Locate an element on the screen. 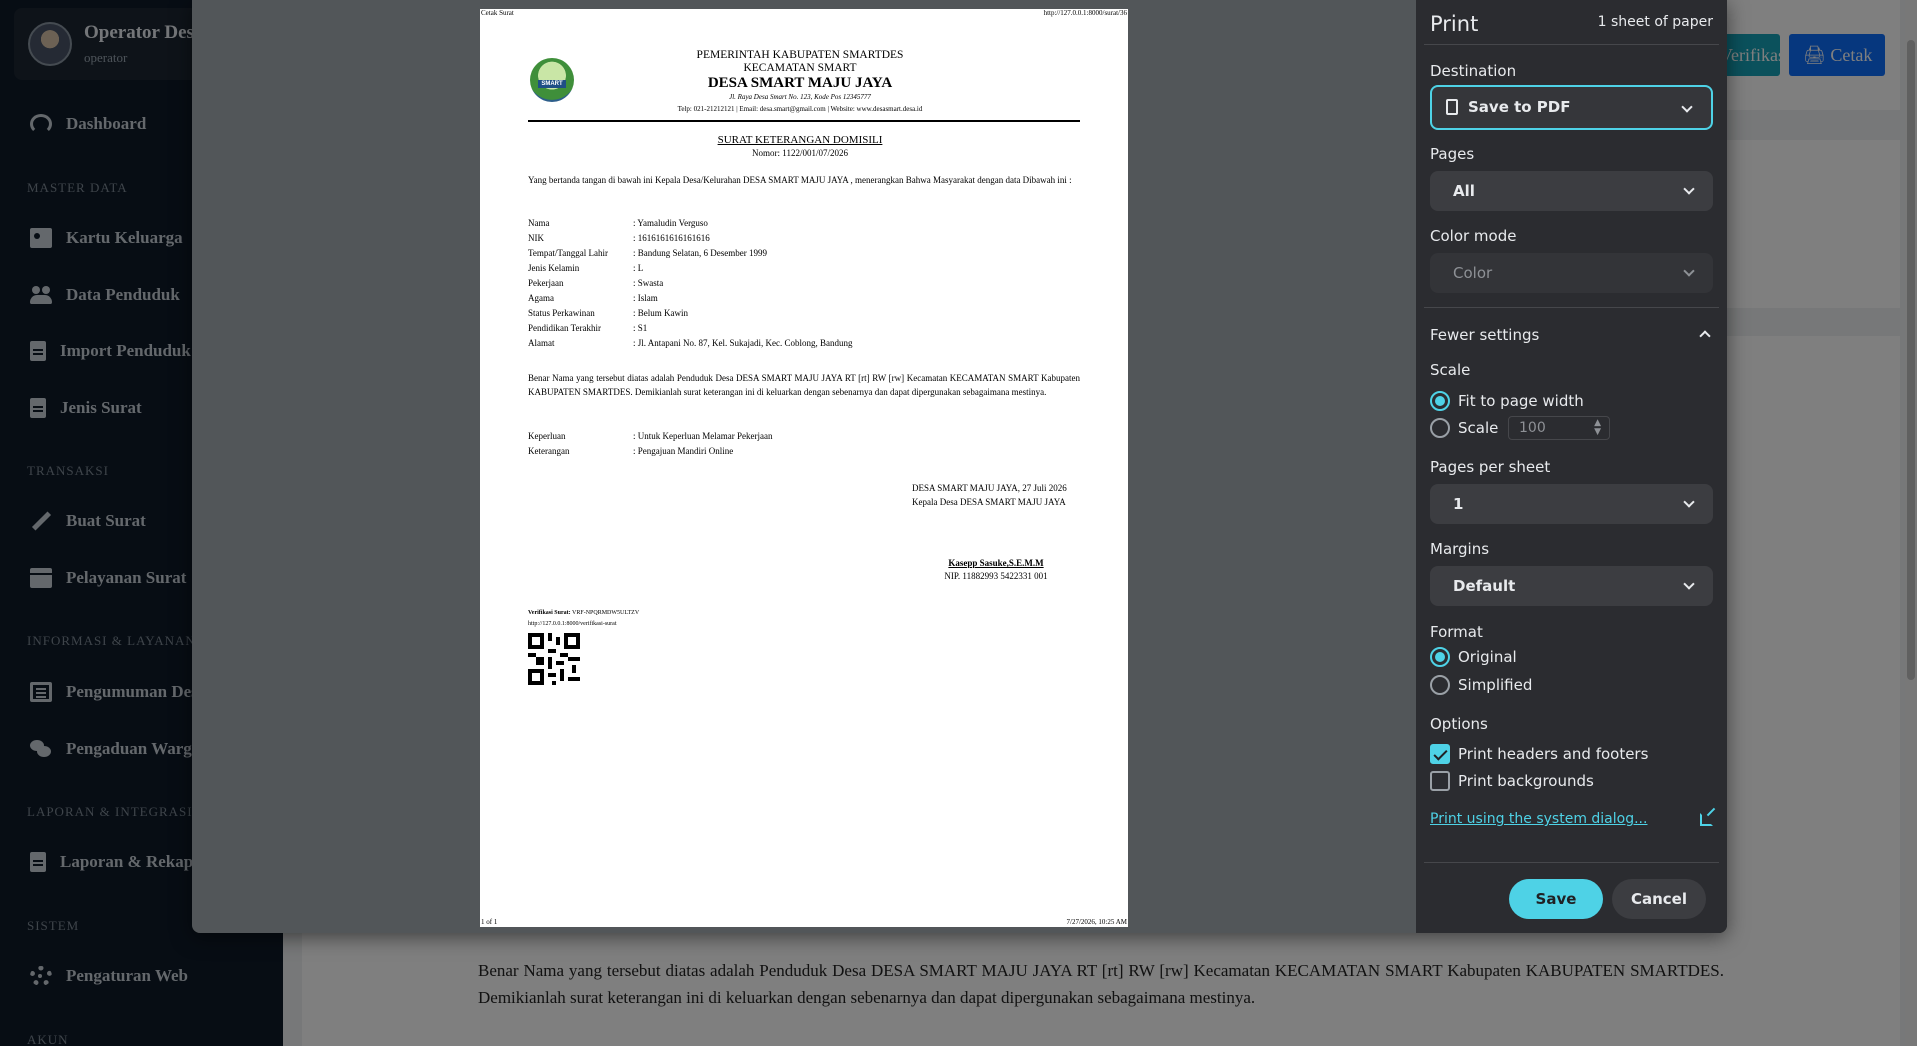 This screenshot has height=1046, width=1917. data-row-value: : Yamaludin Verguso is located at coordinates (670, 223).